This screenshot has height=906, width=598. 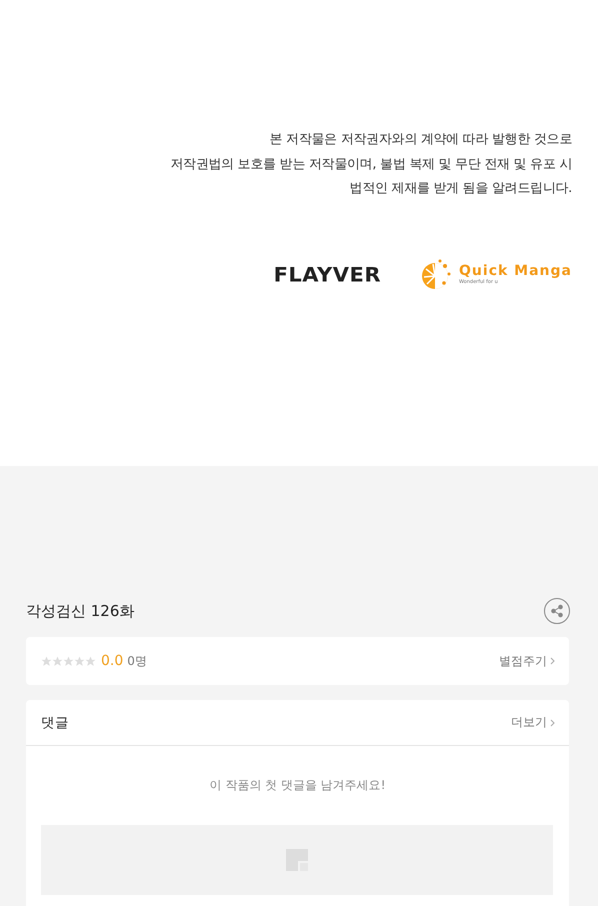 What do you see at coordinates (328, 274) in the screenshot?
I see `flayver-logo: FLAYVER` at bounding box center [328, 274].